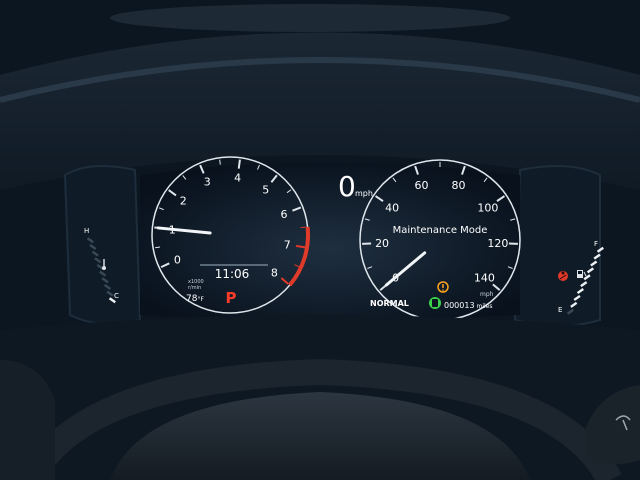  Describe the element at coordinates (440, 230) in the screenshot. I see `maintenance-message: Maintenance Mode` at that location.